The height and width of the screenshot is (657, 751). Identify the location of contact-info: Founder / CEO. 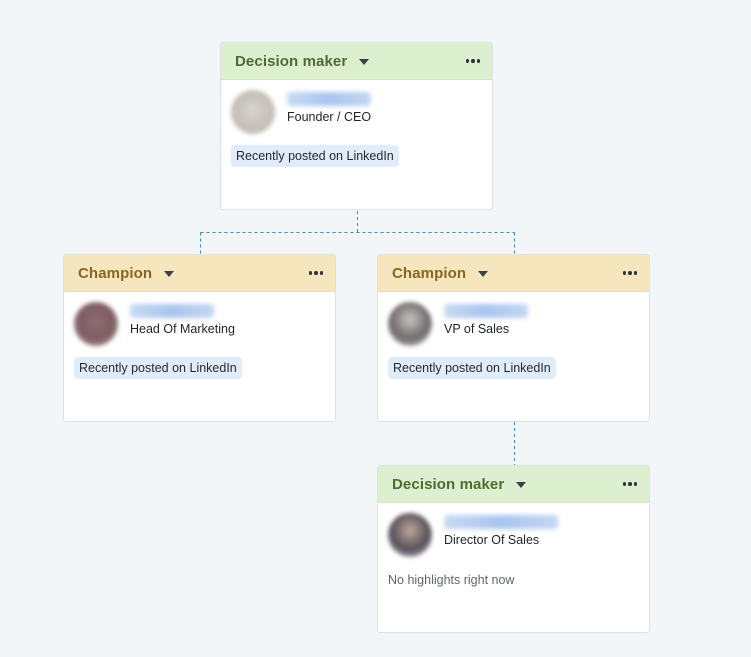
(356, 114).